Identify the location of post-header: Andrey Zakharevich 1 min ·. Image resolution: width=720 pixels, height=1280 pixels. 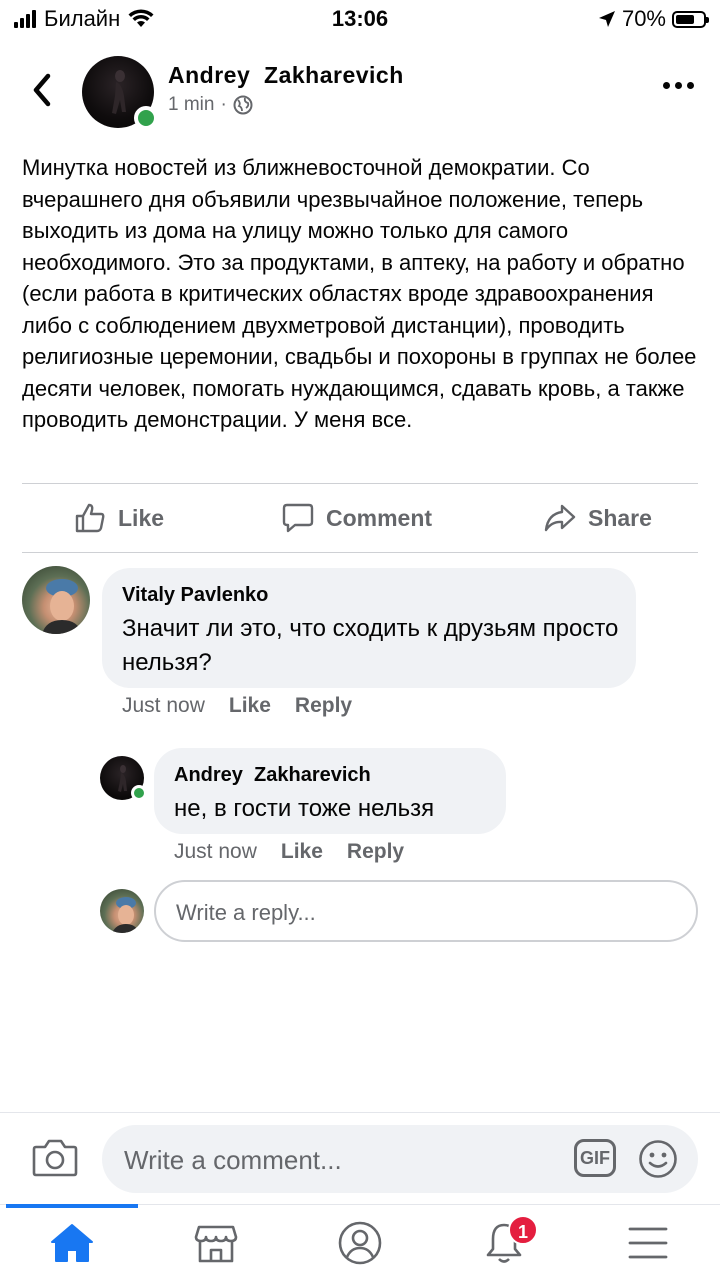
(360, 91).